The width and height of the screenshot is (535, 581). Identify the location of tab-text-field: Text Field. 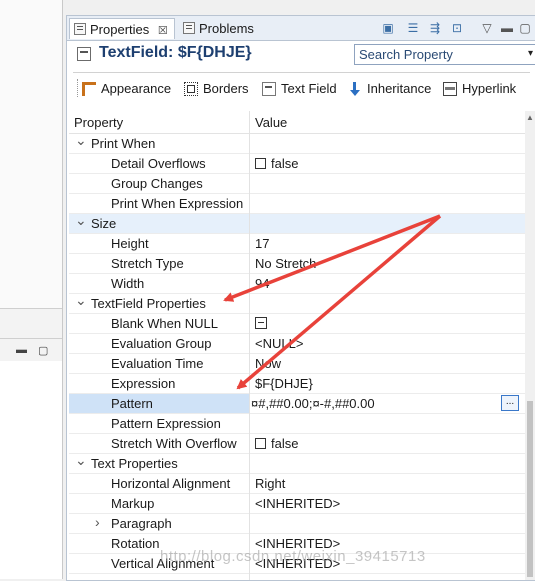
(299, 89).